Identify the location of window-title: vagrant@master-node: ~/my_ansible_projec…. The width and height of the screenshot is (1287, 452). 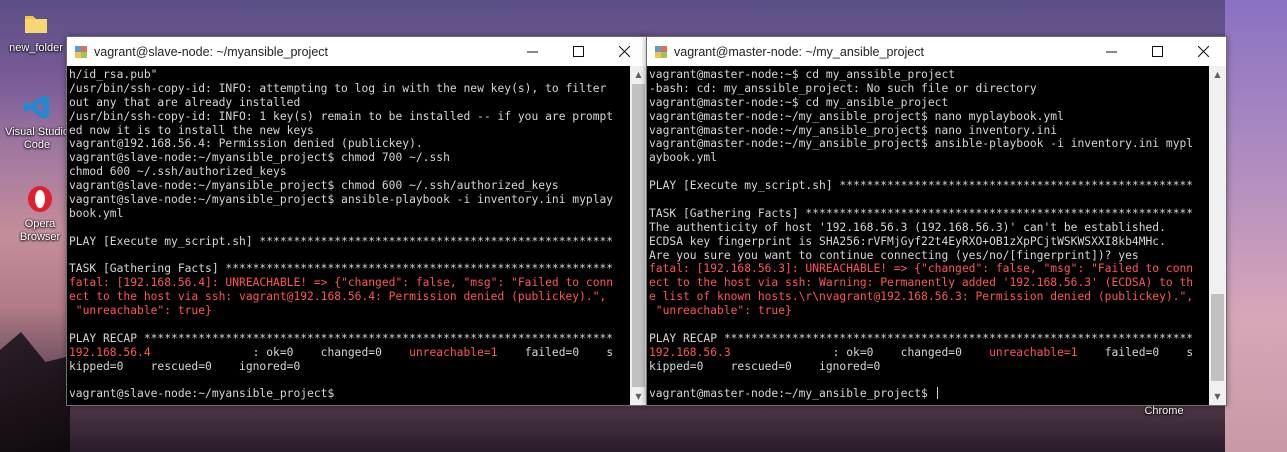
(799, 51).